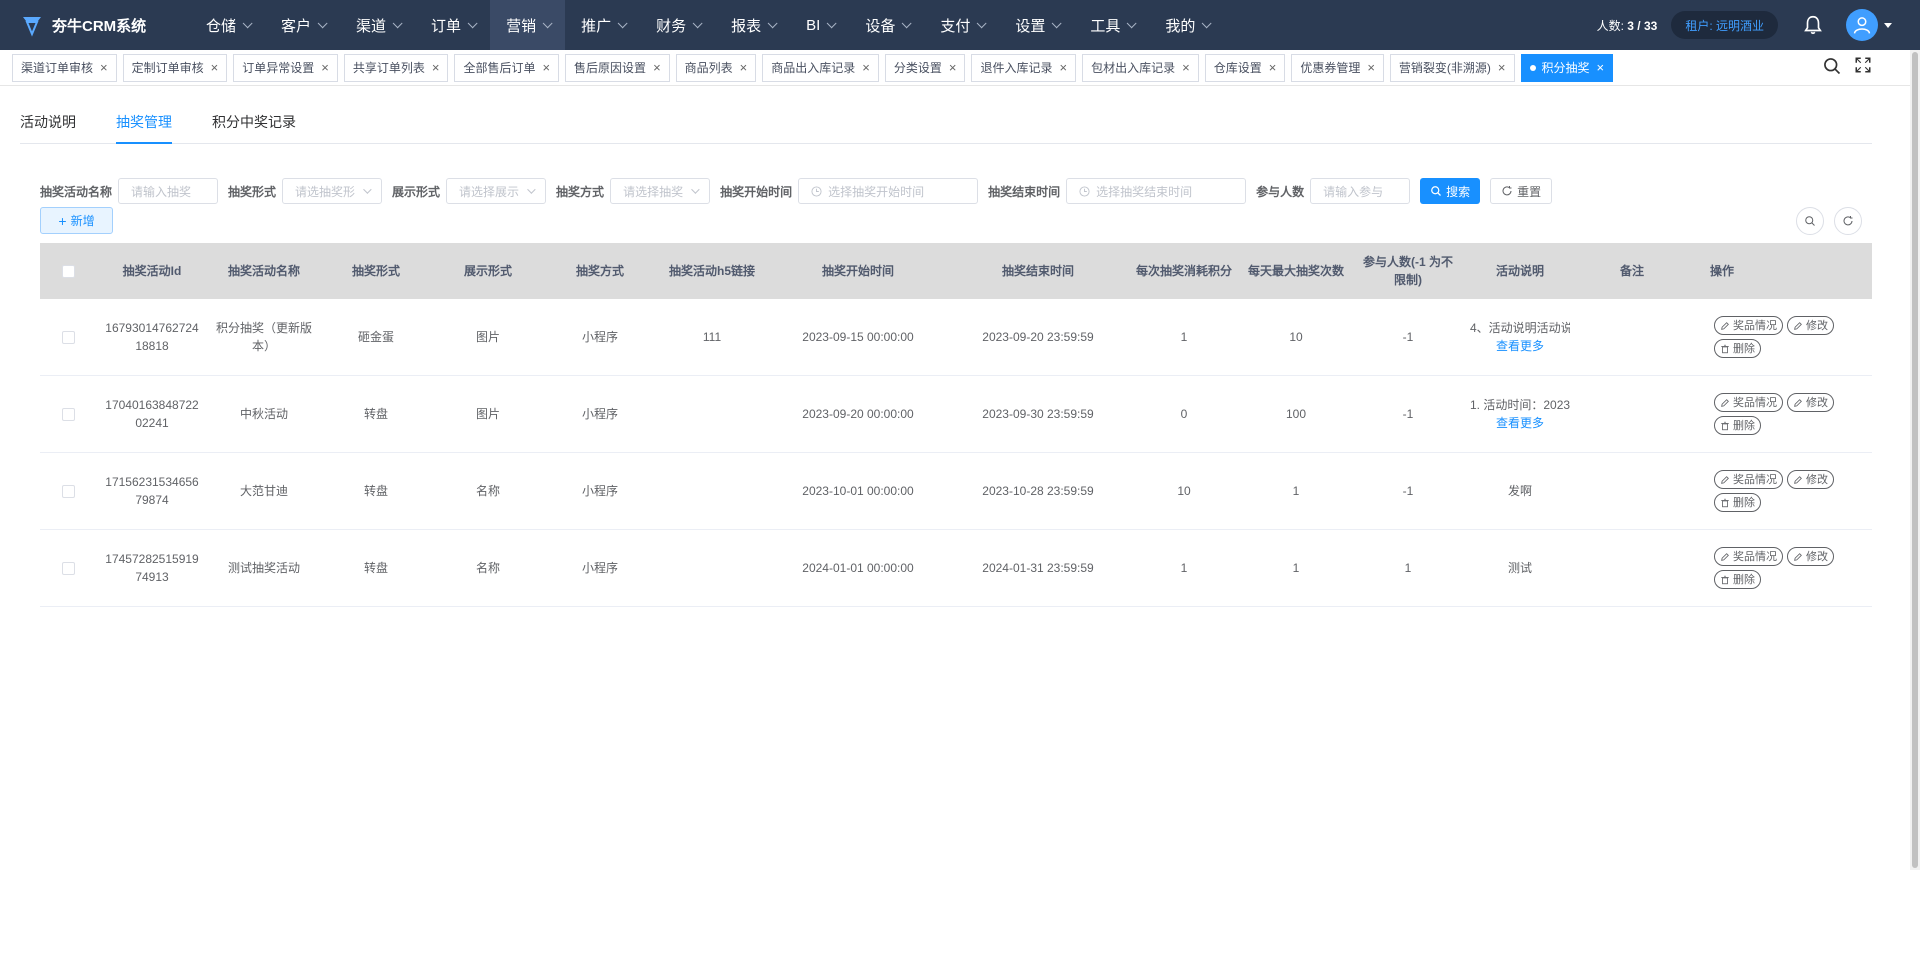  I want to click on nav-item: 渠道, so click(377, 25).